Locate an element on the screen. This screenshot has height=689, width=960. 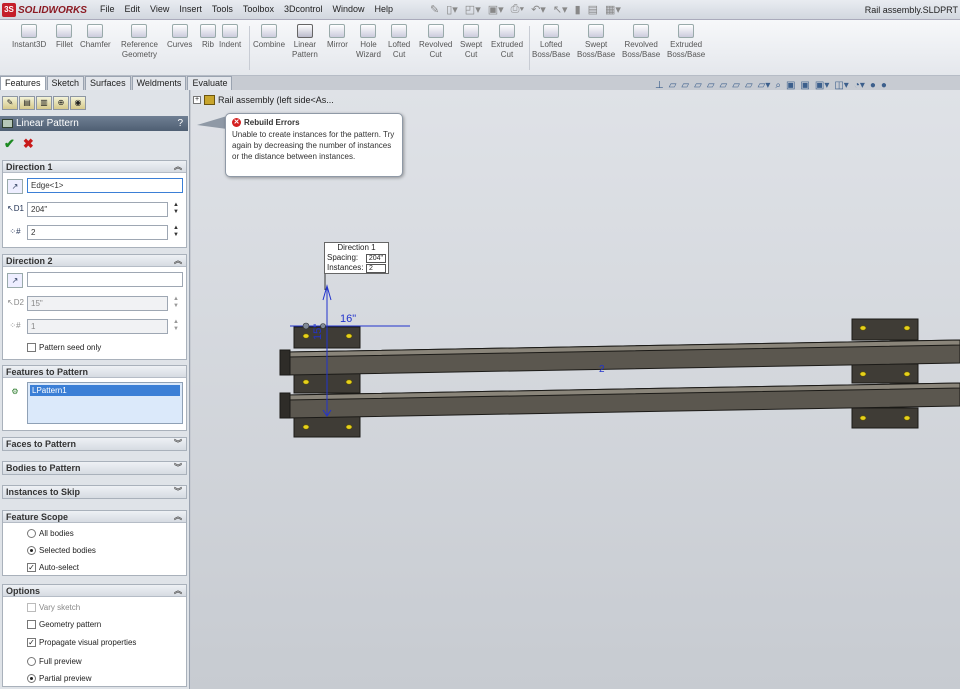
instance-count-label: 2 is located at coordinates (602, 369).